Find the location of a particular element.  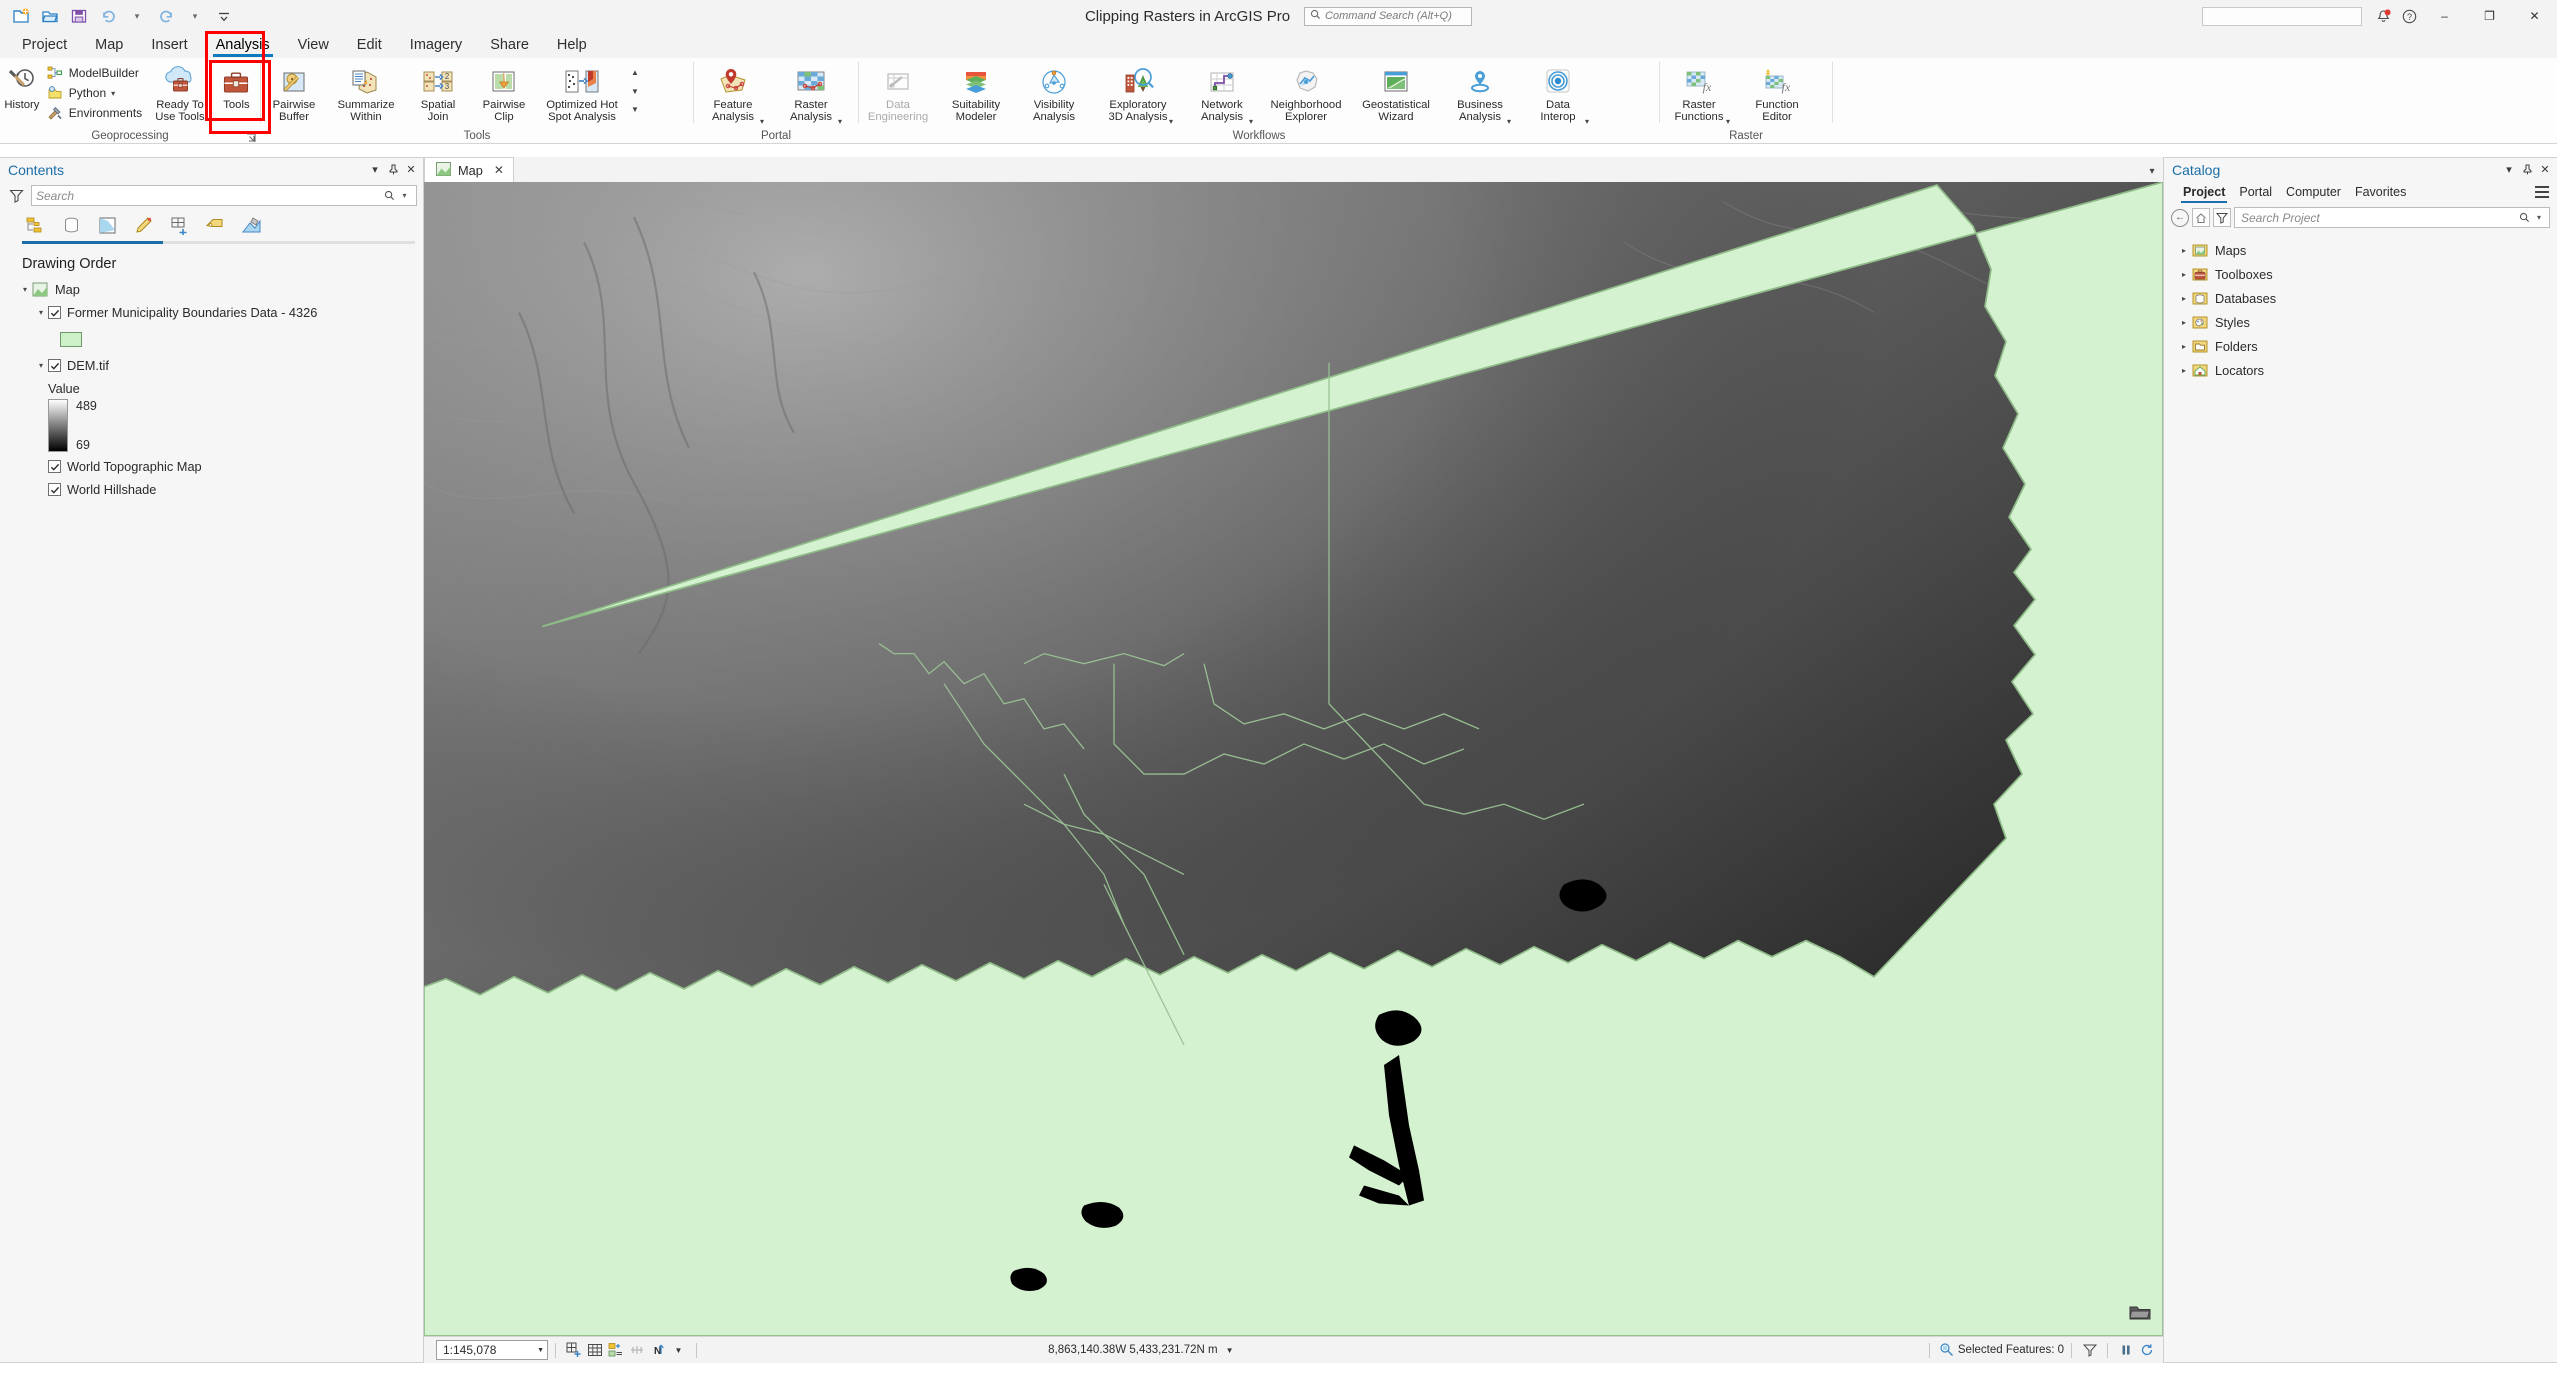

customize-qat-icon is located at coordinates (224, 16).